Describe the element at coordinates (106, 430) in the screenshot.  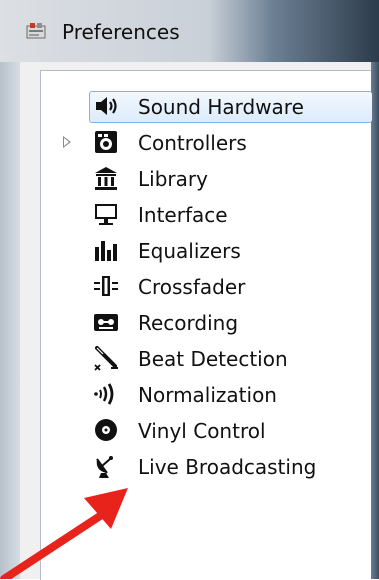
I see `vinyl-icon` at that location.